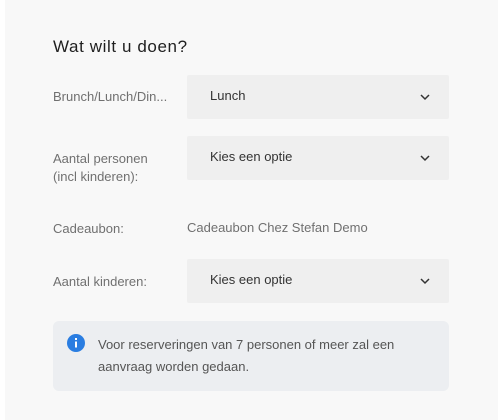 The image size is (498, 420). I want to click on children-label: Aantal kinderen:, so click(100, 281).